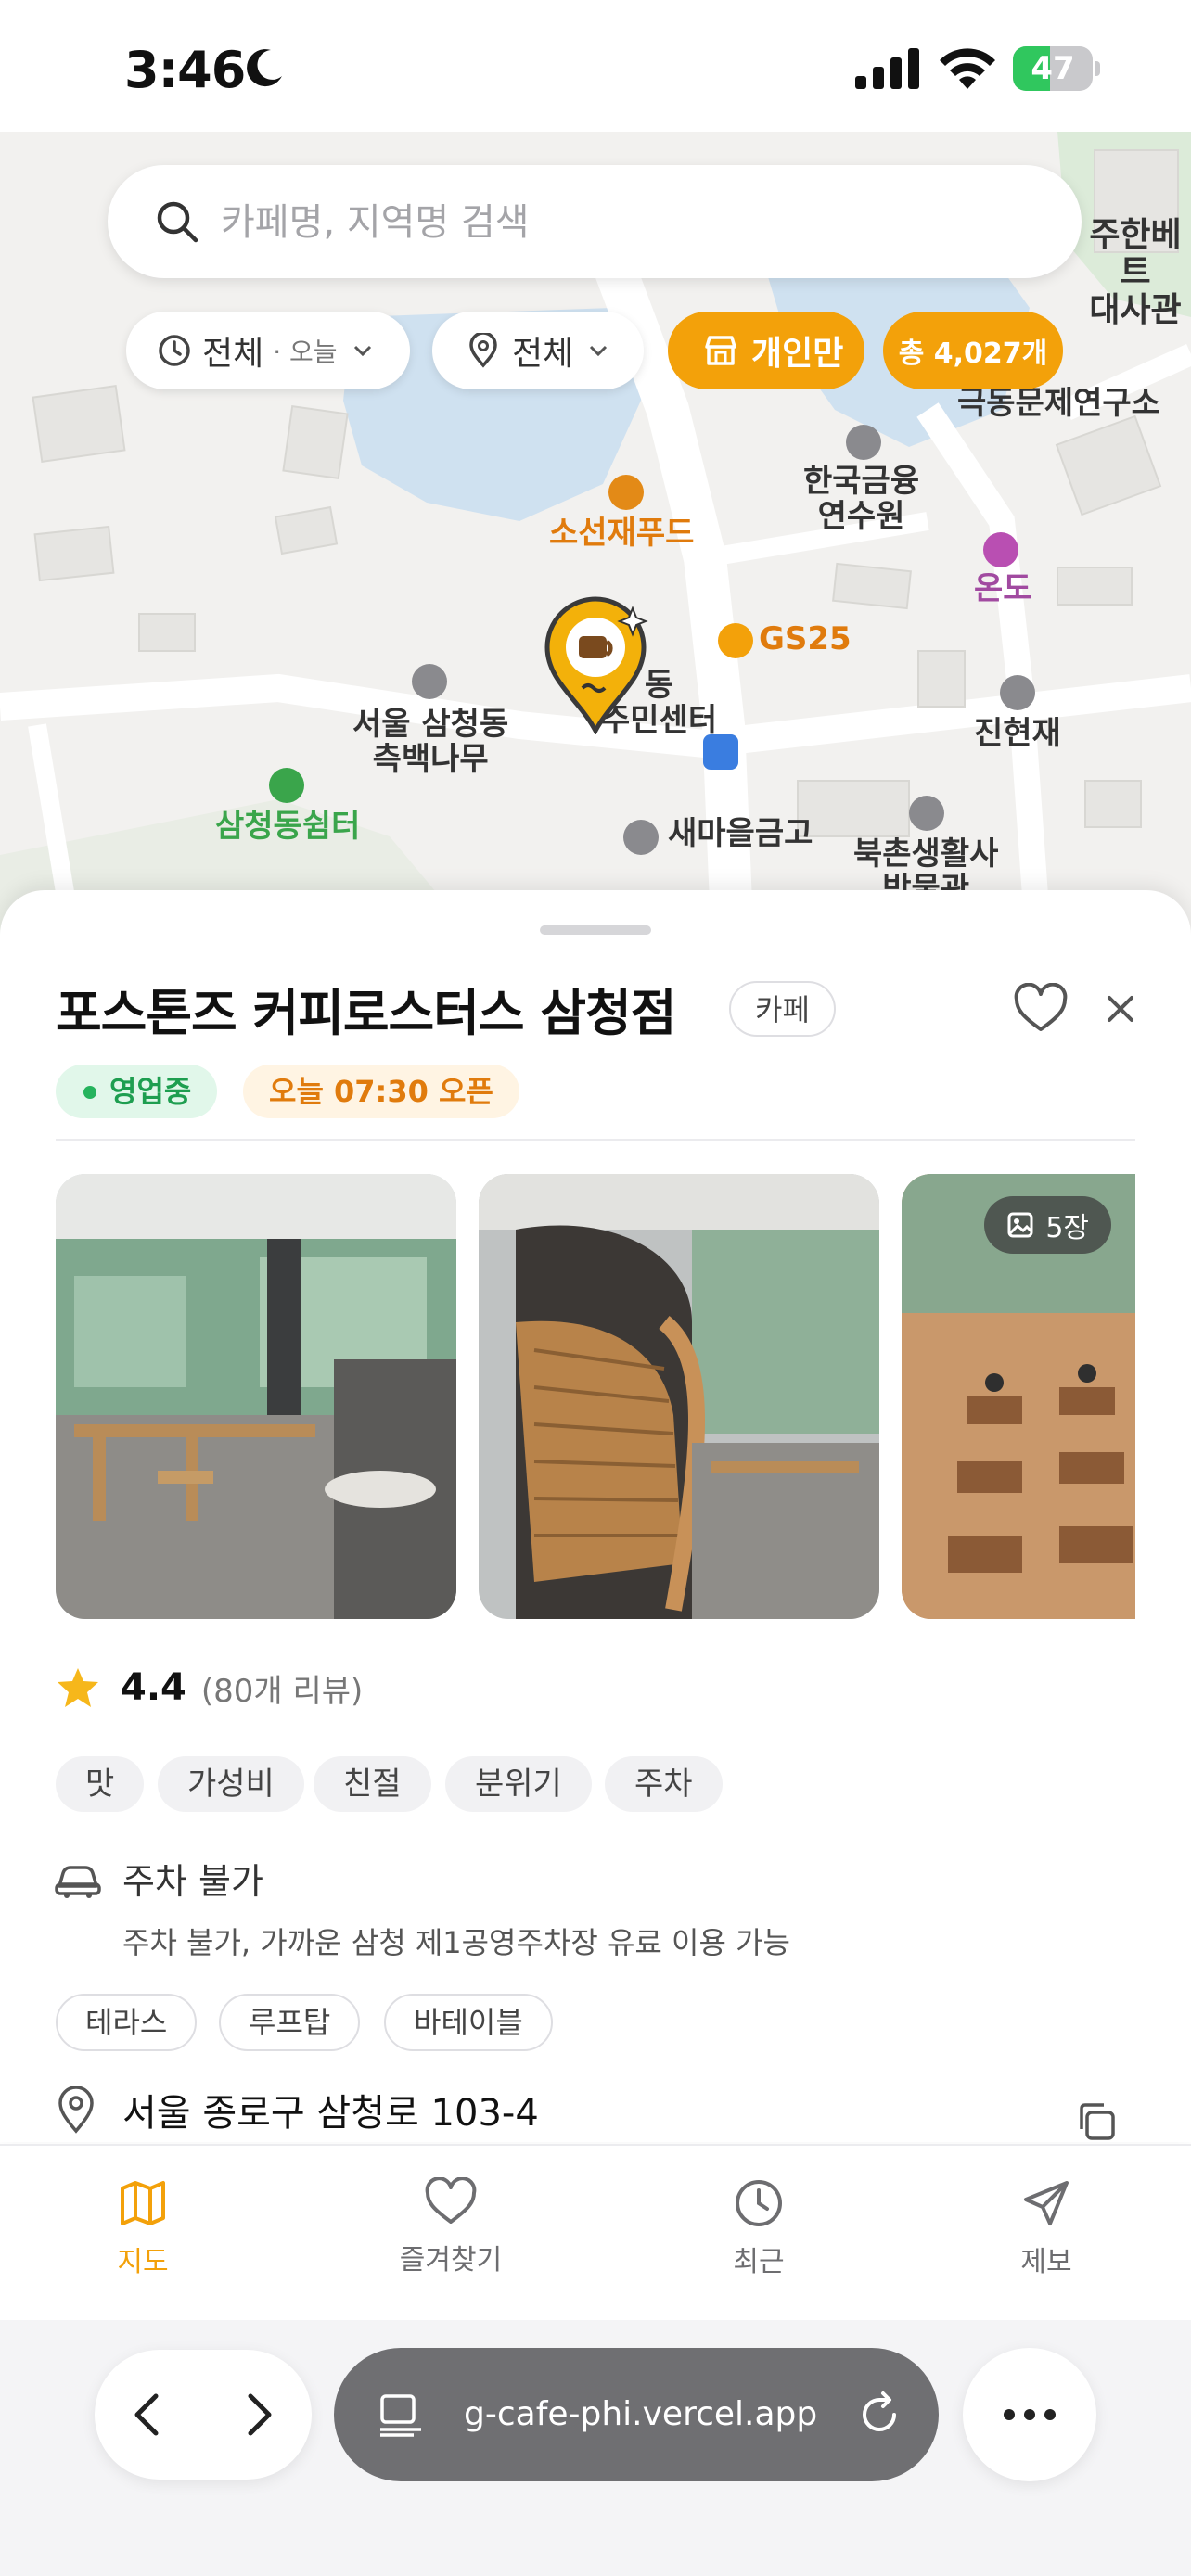 The image size is (1191, 2576). What do you see at coordinates (151, 1091) in the screenshot?
I see `status-open-label: 영업중` at bounding box center [151, 1091].